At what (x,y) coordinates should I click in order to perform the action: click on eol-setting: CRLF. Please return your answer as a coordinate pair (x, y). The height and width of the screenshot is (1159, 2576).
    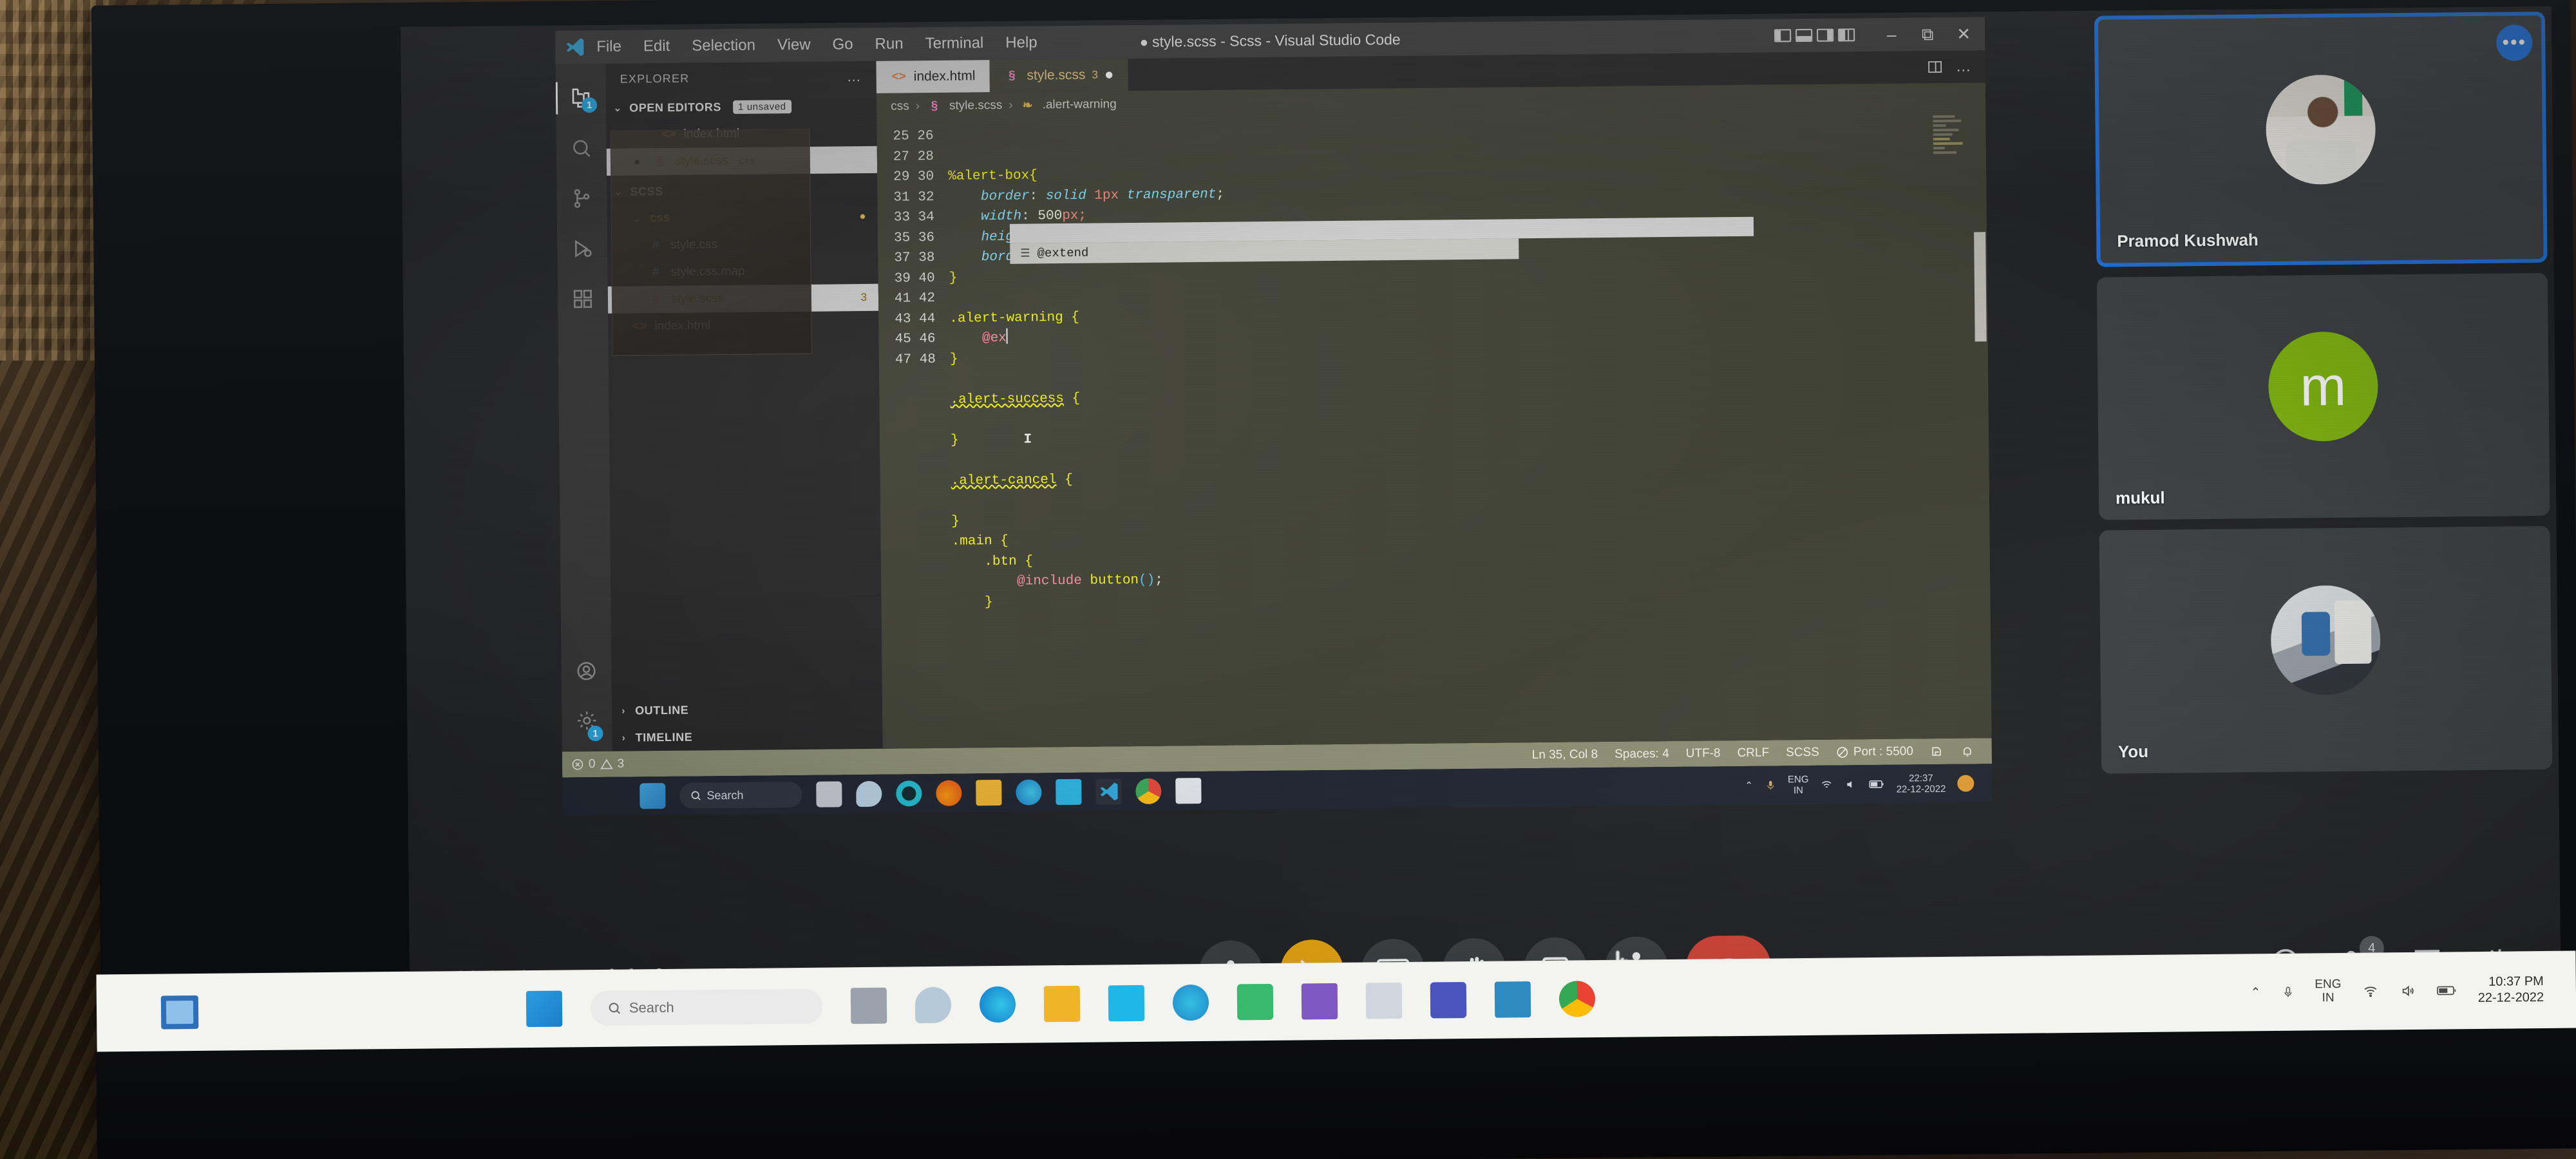
    Looking at the image, I should click on (1753, 753).